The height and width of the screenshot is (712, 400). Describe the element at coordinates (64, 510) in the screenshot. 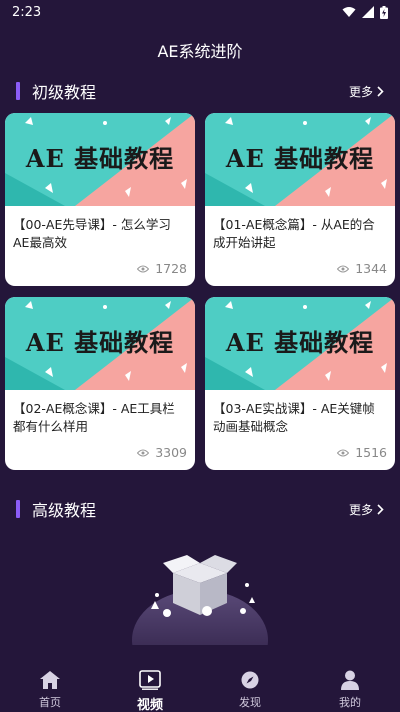

I see `section-title-advanced: 高级教程` at that location.